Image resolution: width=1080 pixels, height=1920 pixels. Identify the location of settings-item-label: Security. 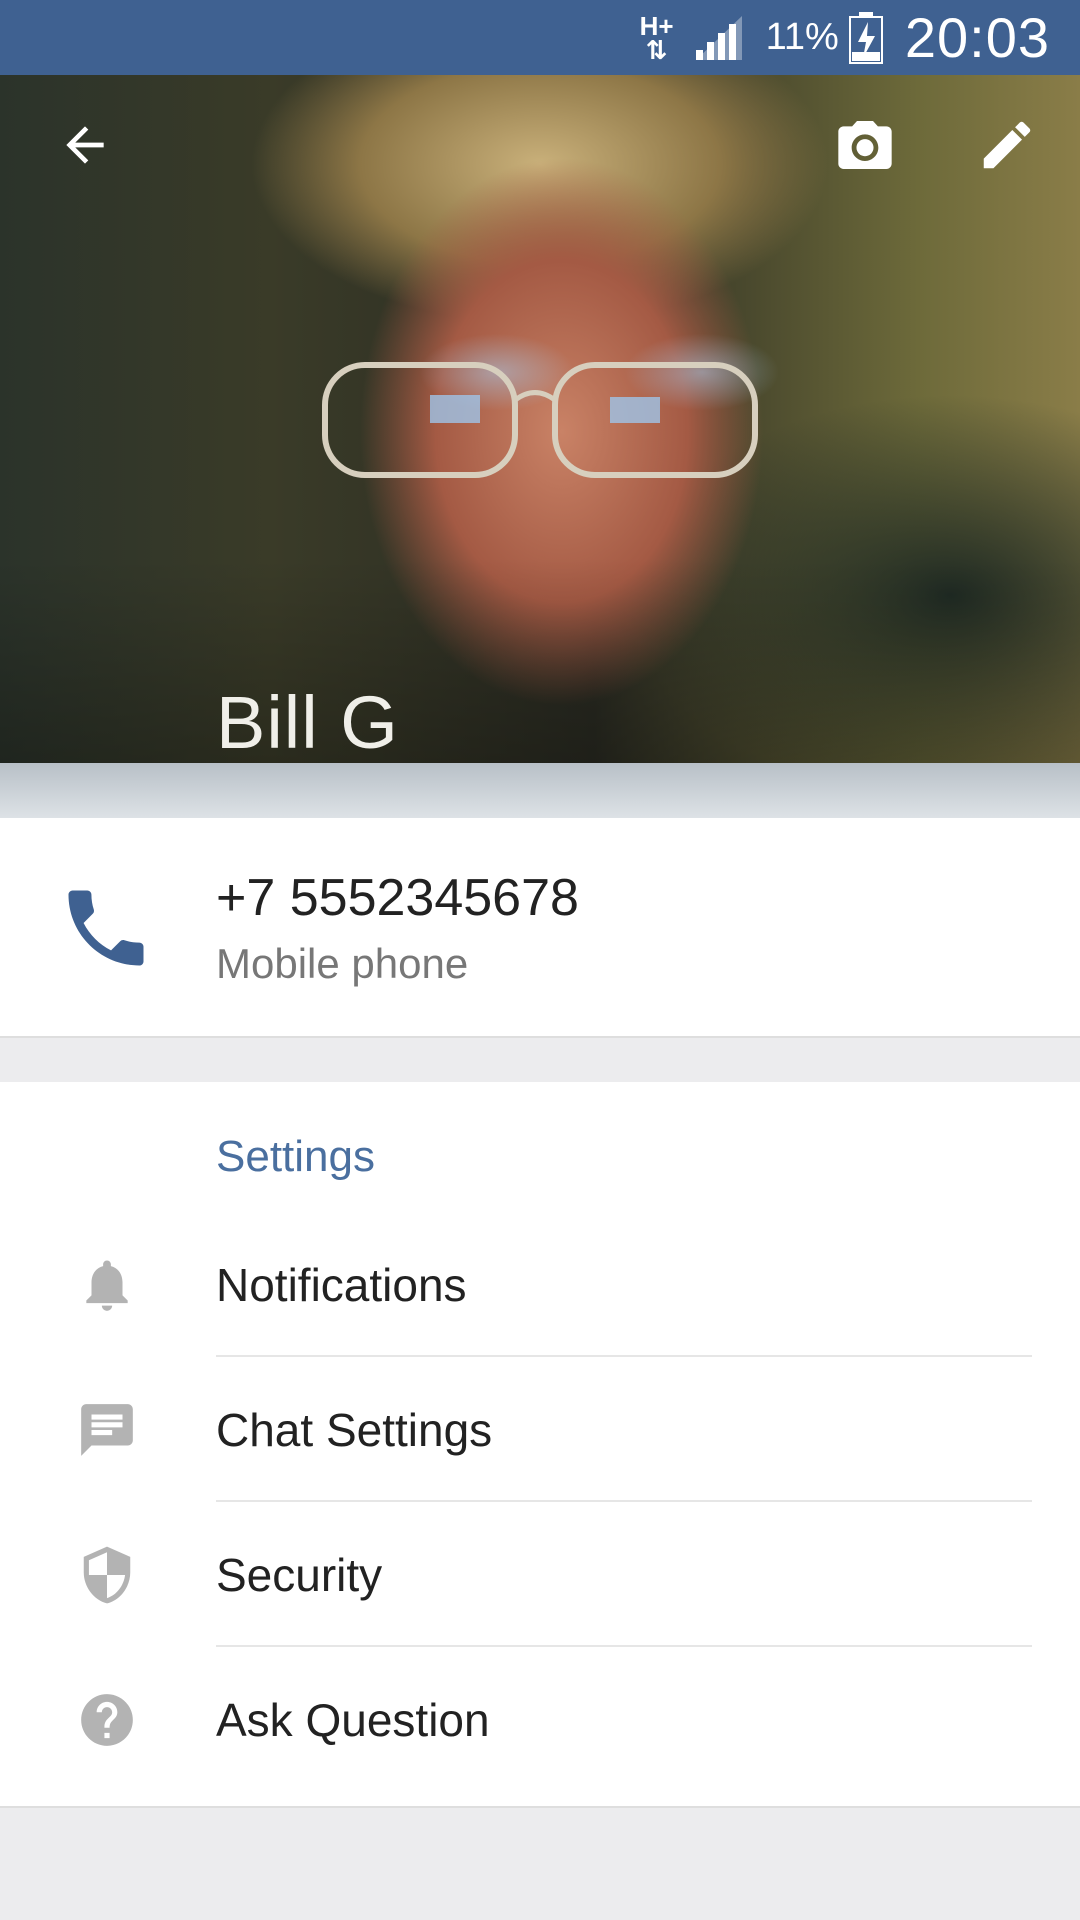
(299, 1574).